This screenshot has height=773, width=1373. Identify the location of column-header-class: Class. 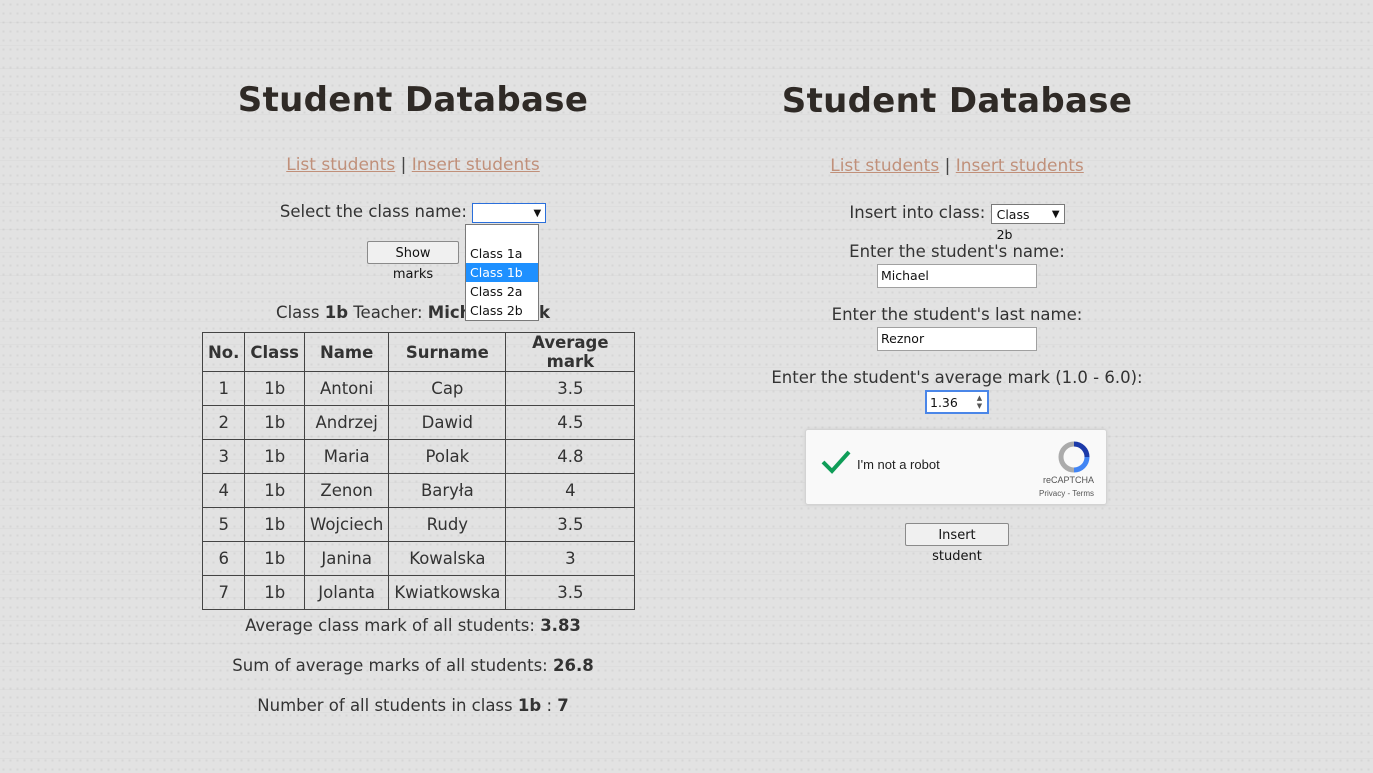
(274, 352).